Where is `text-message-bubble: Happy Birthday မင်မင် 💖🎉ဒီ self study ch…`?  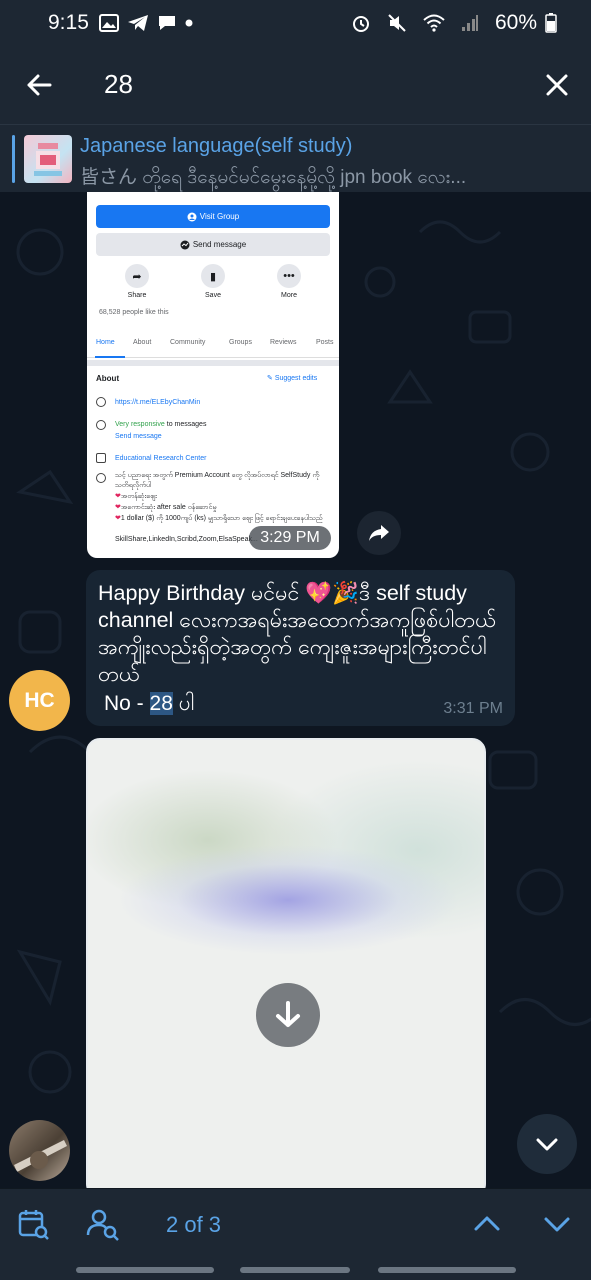 text-message-bubble: Happy Birthday မင်မင် 💖🎉ဒီ self study ch… is located at coordinates (300, 648).